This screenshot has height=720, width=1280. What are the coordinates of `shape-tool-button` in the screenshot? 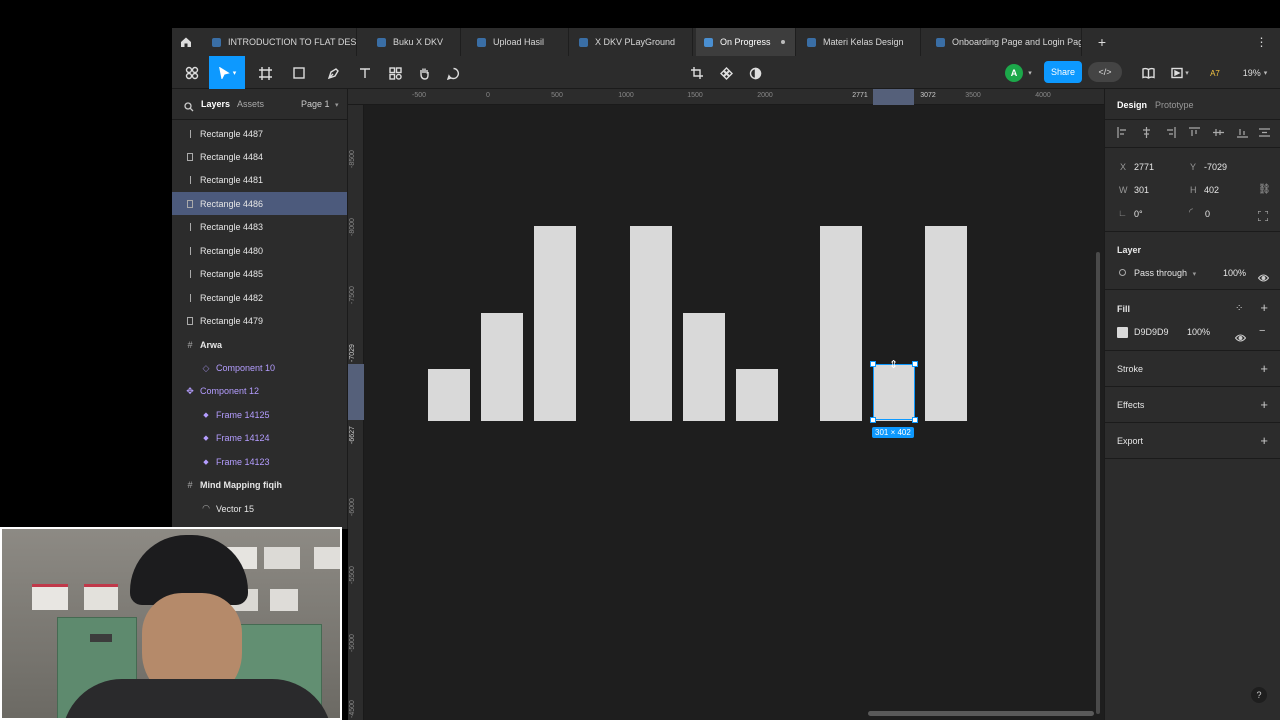 It's located at (299, 73).